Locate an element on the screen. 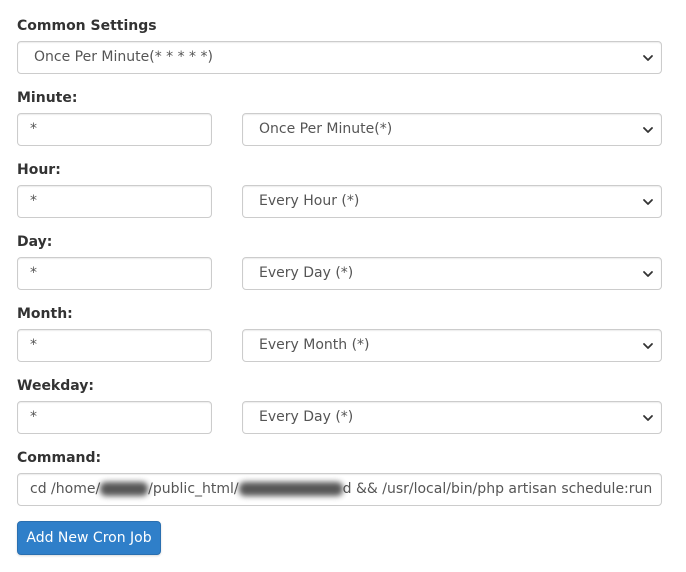 The image size is (686, 572). hour-input: * is located at coordinates (114, 201).